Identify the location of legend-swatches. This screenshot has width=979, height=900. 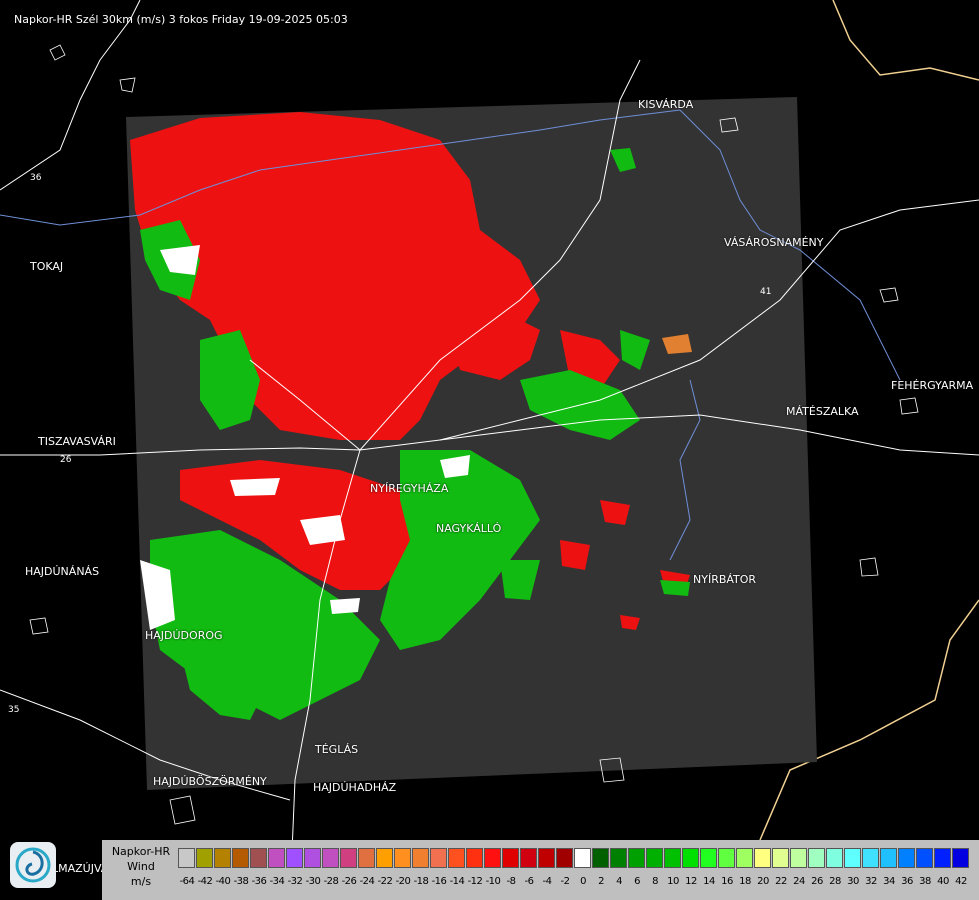
(574, 859).